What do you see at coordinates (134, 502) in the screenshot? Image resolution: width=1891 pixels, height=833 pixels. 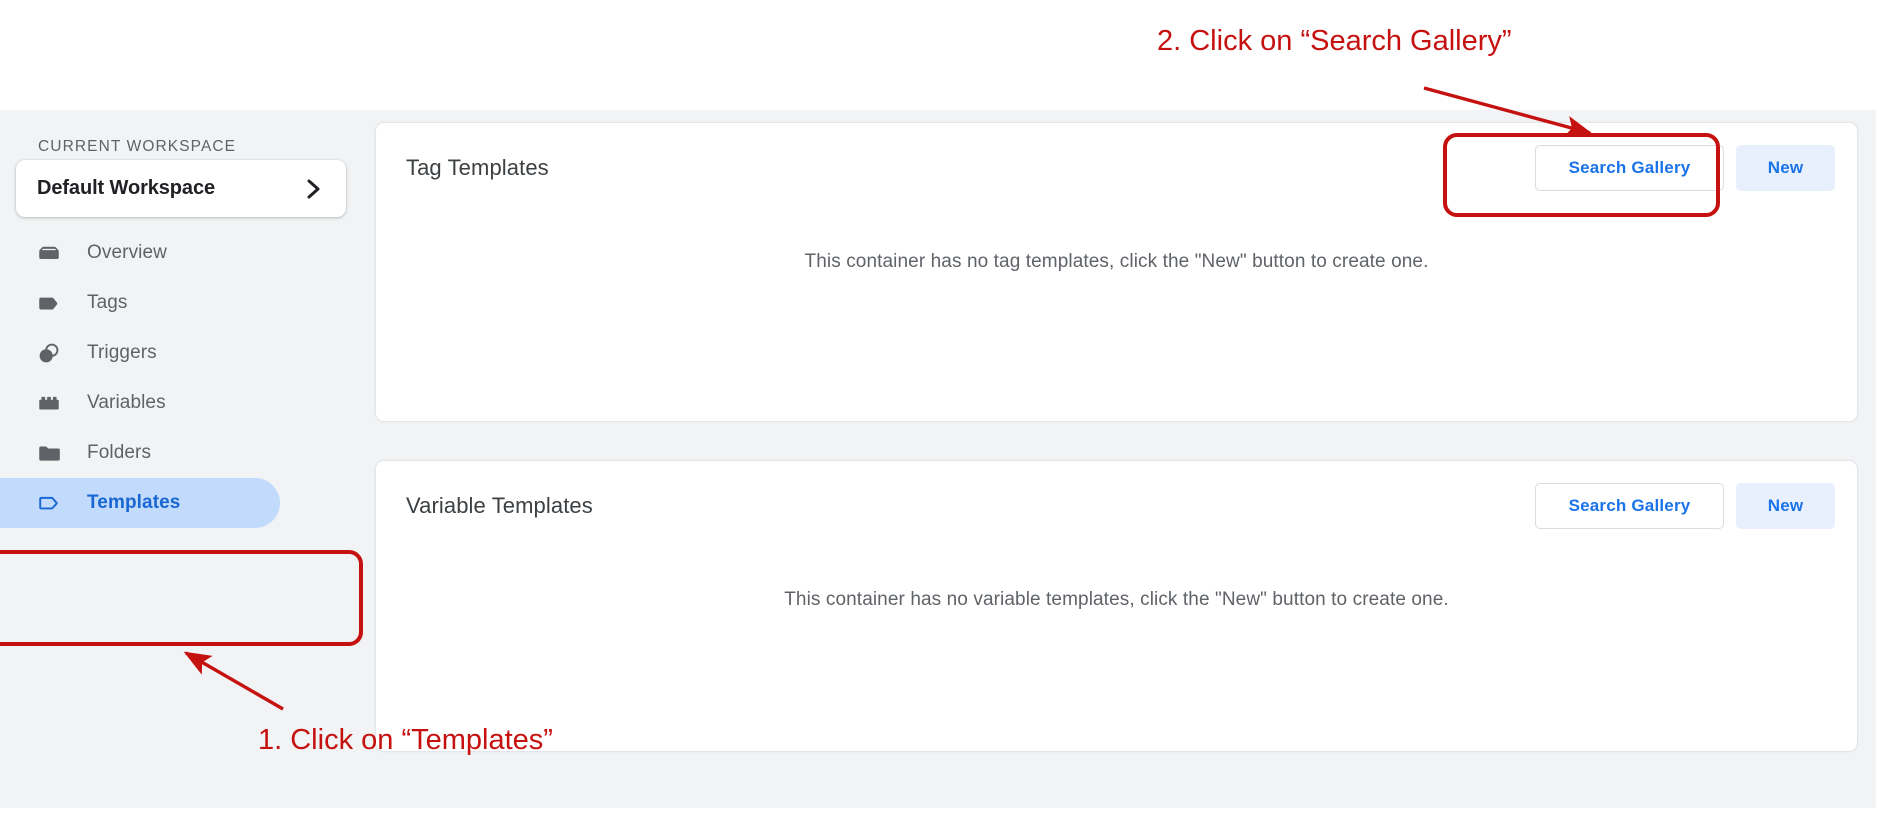 I see `sidebar-item-label: Templates` at bounding box center [134, 502].